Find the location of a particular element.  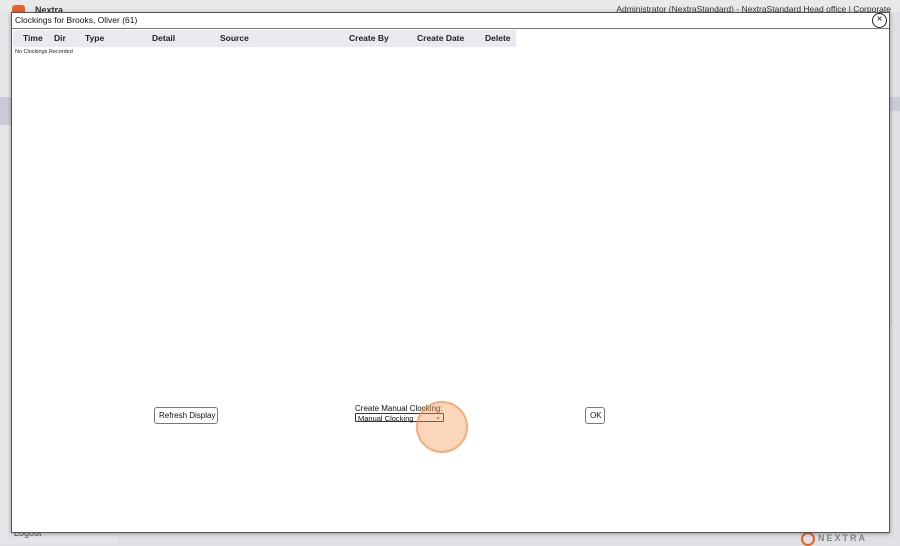

ok-button: OK is located at coordinates (595, 415).